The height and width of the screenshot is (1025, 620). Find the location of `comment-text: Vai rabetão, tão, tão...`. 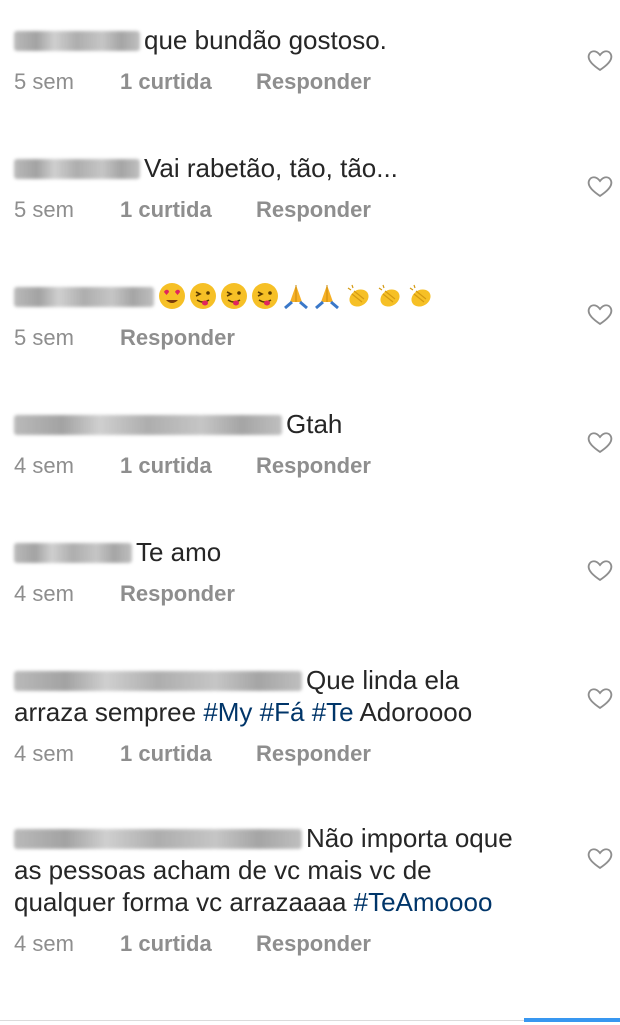

comment-text: Vai rabetão, tão, tão... is located at coordinates (274, 168).